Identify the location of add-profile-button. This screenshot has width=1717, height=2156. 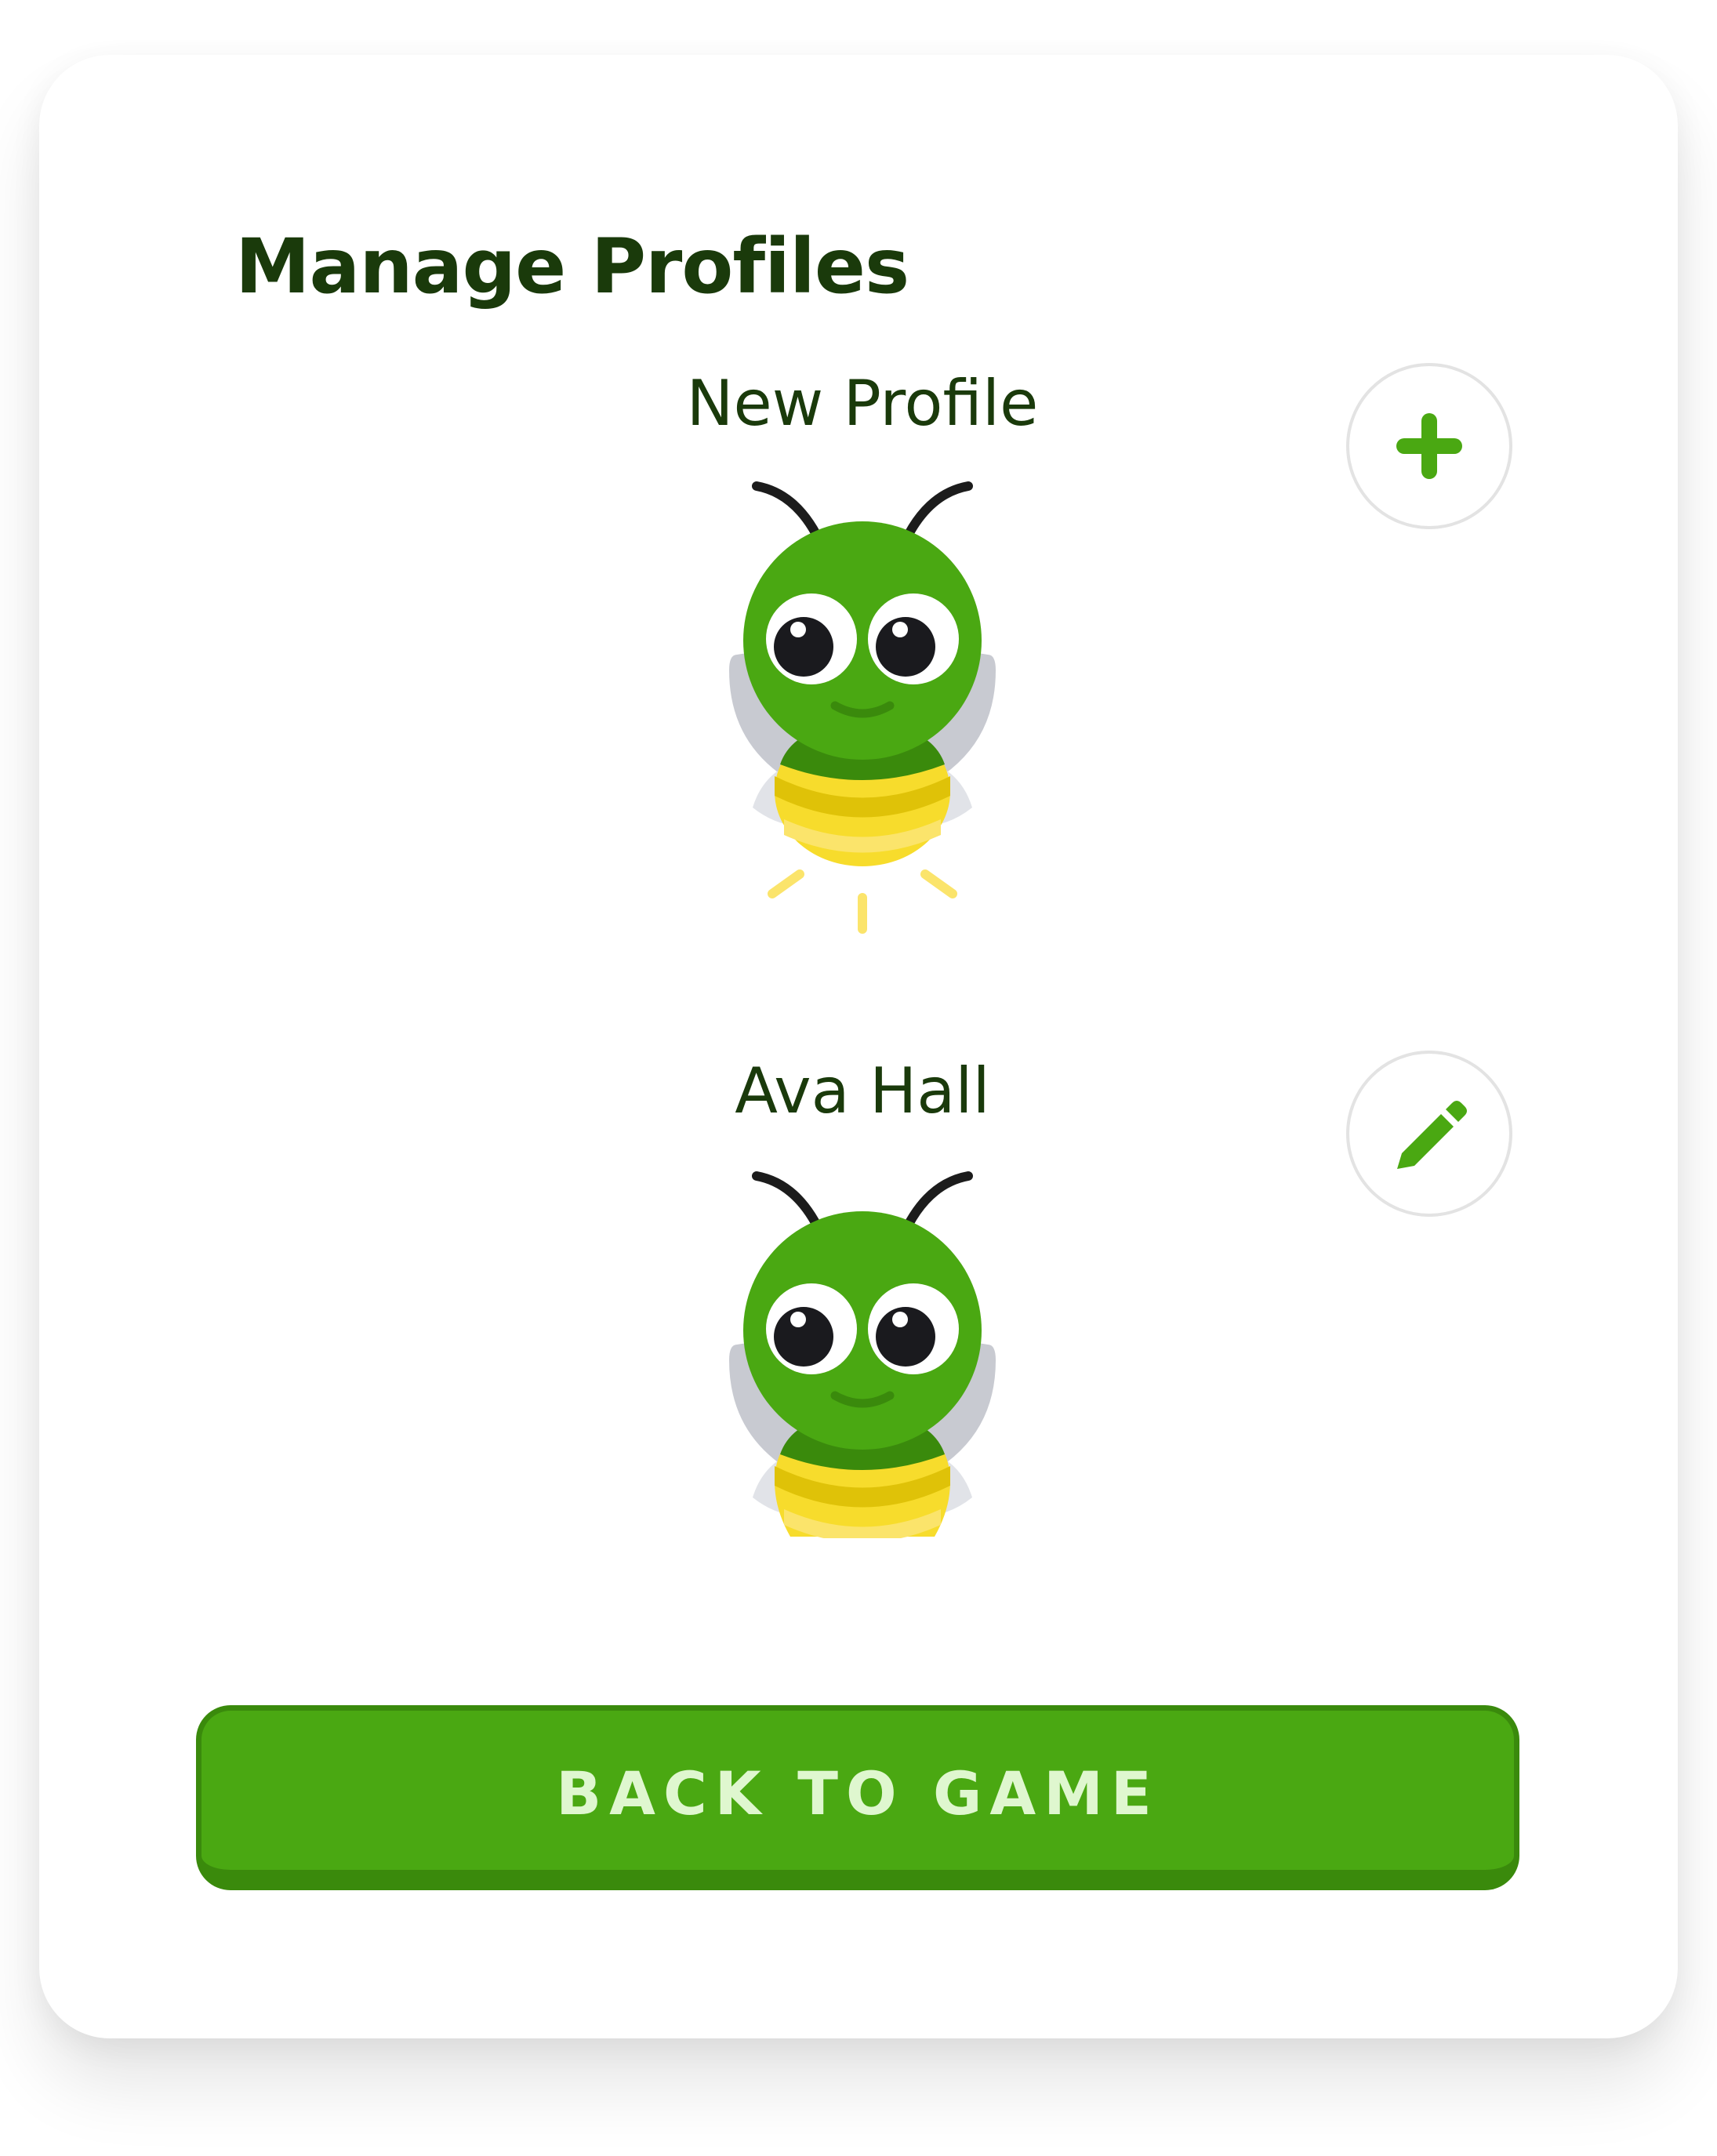
(1429, 446).